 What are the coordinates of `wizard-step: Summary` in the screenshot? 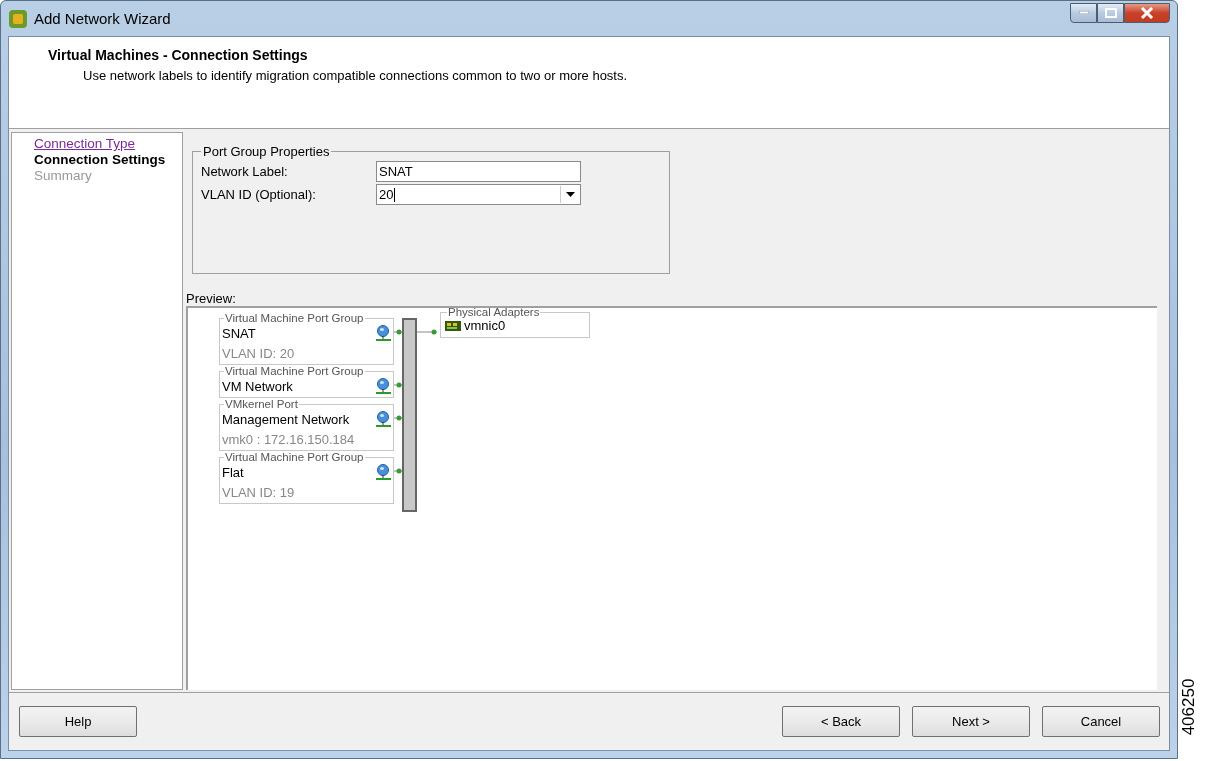 It's located at (108, 176).